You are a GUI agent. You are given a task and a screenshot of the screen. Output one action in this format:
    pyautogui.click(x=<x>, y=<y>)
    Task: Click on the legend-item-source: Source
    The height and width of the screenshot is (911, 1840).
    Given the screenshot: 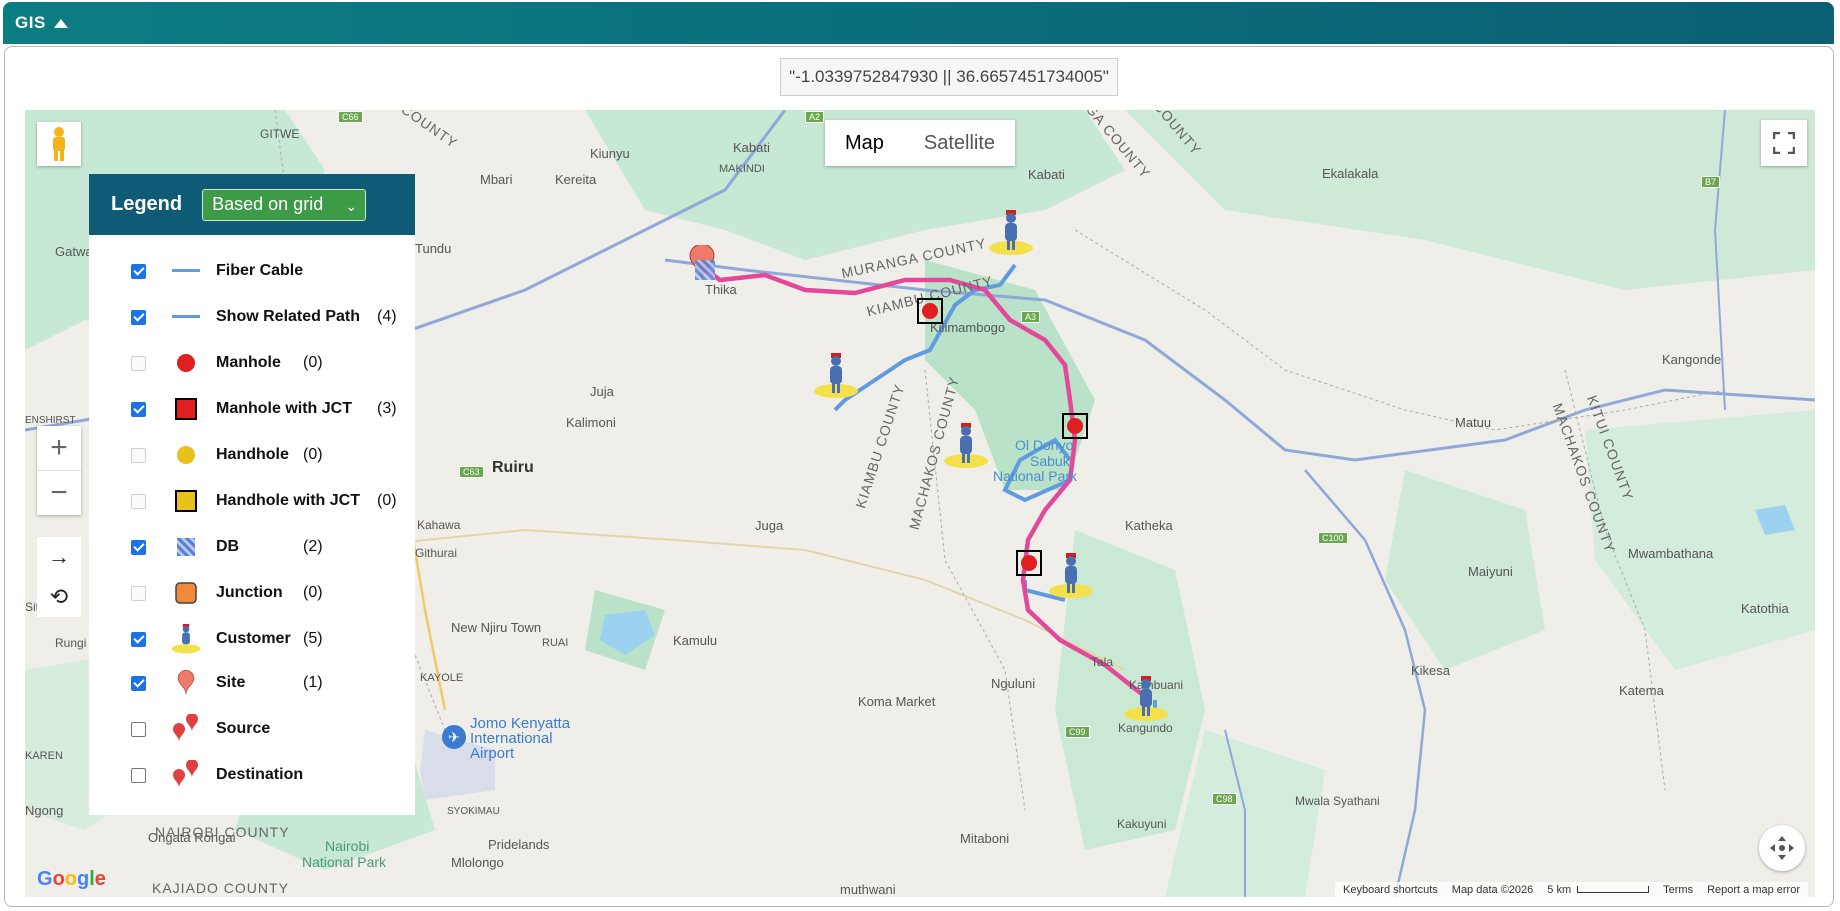 What is the action you would take?
    pyautogui.click(x=252, y=729)
    